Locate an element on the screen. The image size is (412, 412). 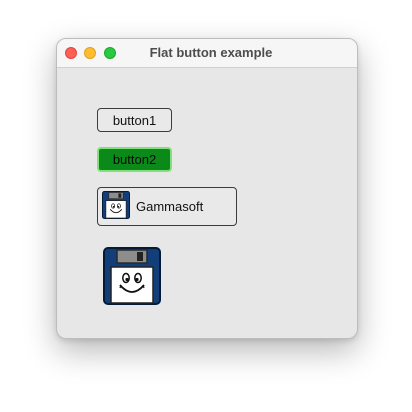
title-bar: Flat button example is located at coordinates (207, 53).